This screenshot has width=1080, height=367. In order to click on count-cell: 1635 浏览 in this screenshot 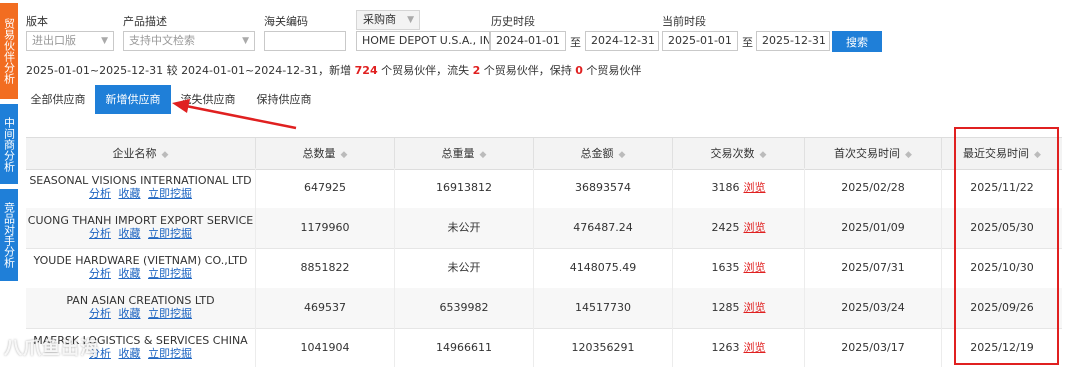, I will do `click(738, 268)`.